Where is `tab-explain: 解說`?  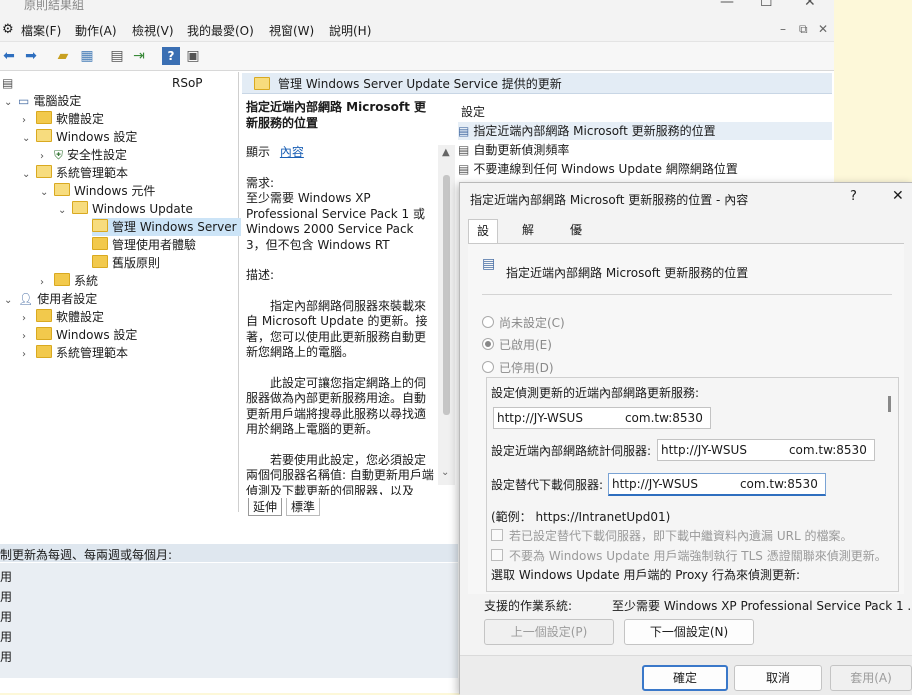 tab-explain: 解說 is located at coordinates (528, 239).